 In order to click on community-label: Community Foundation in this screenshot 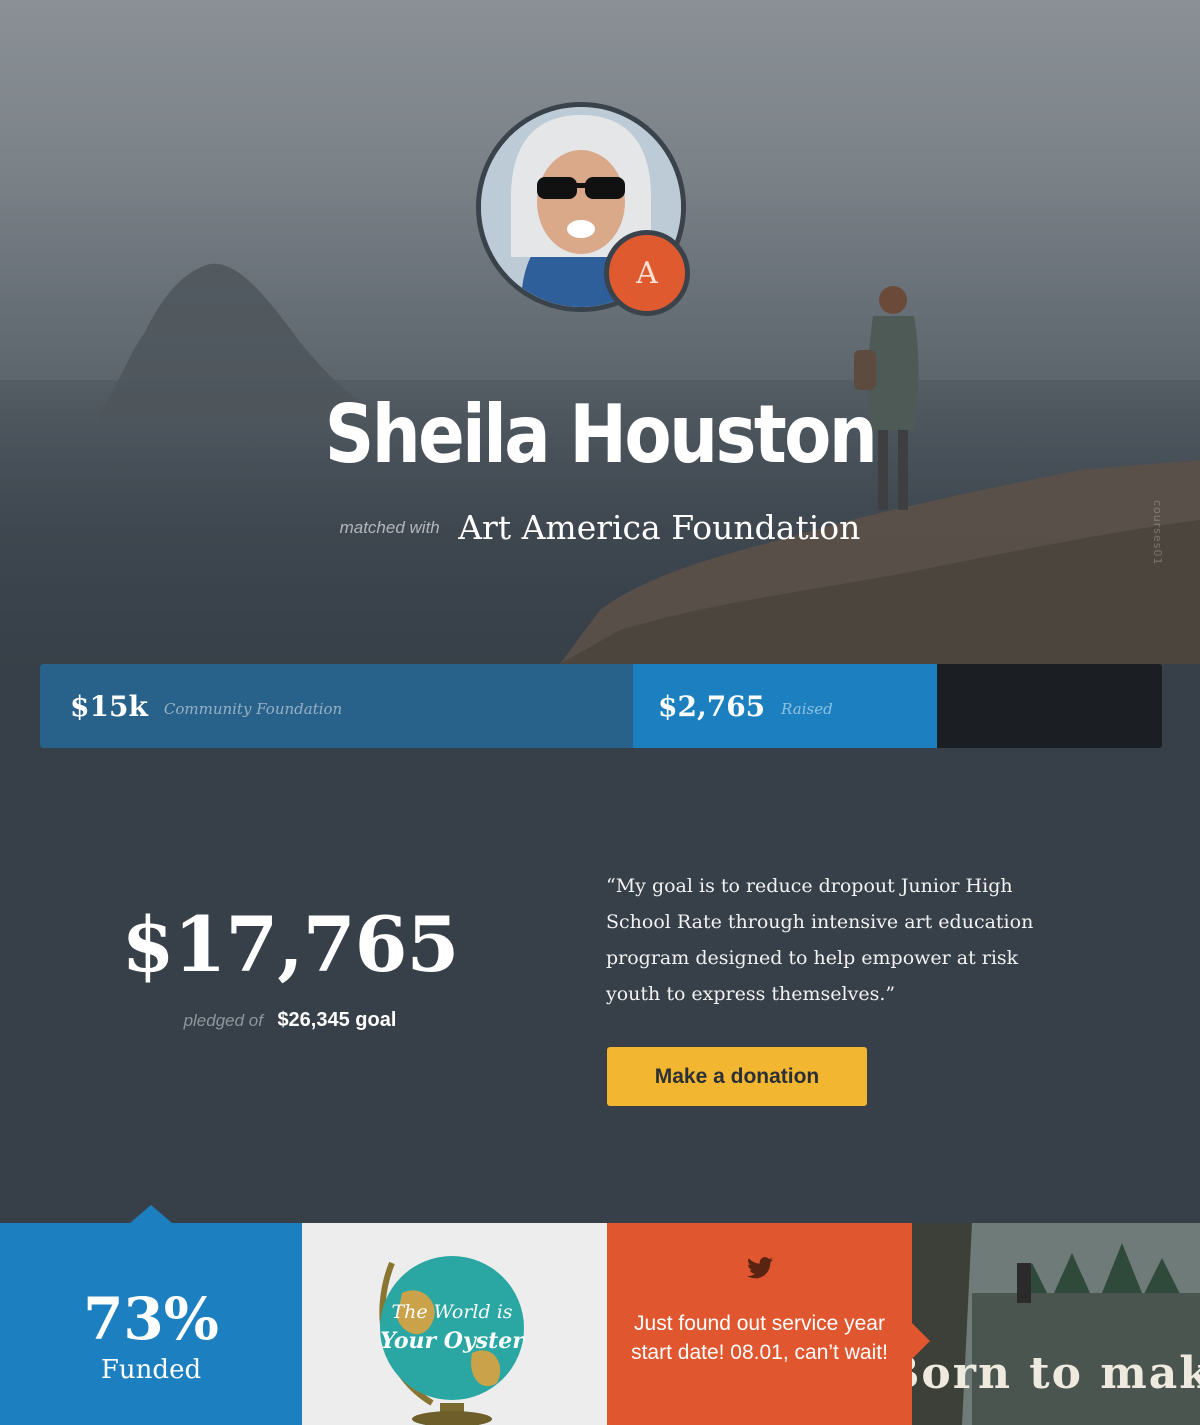, I will do `click(253, 709)`.